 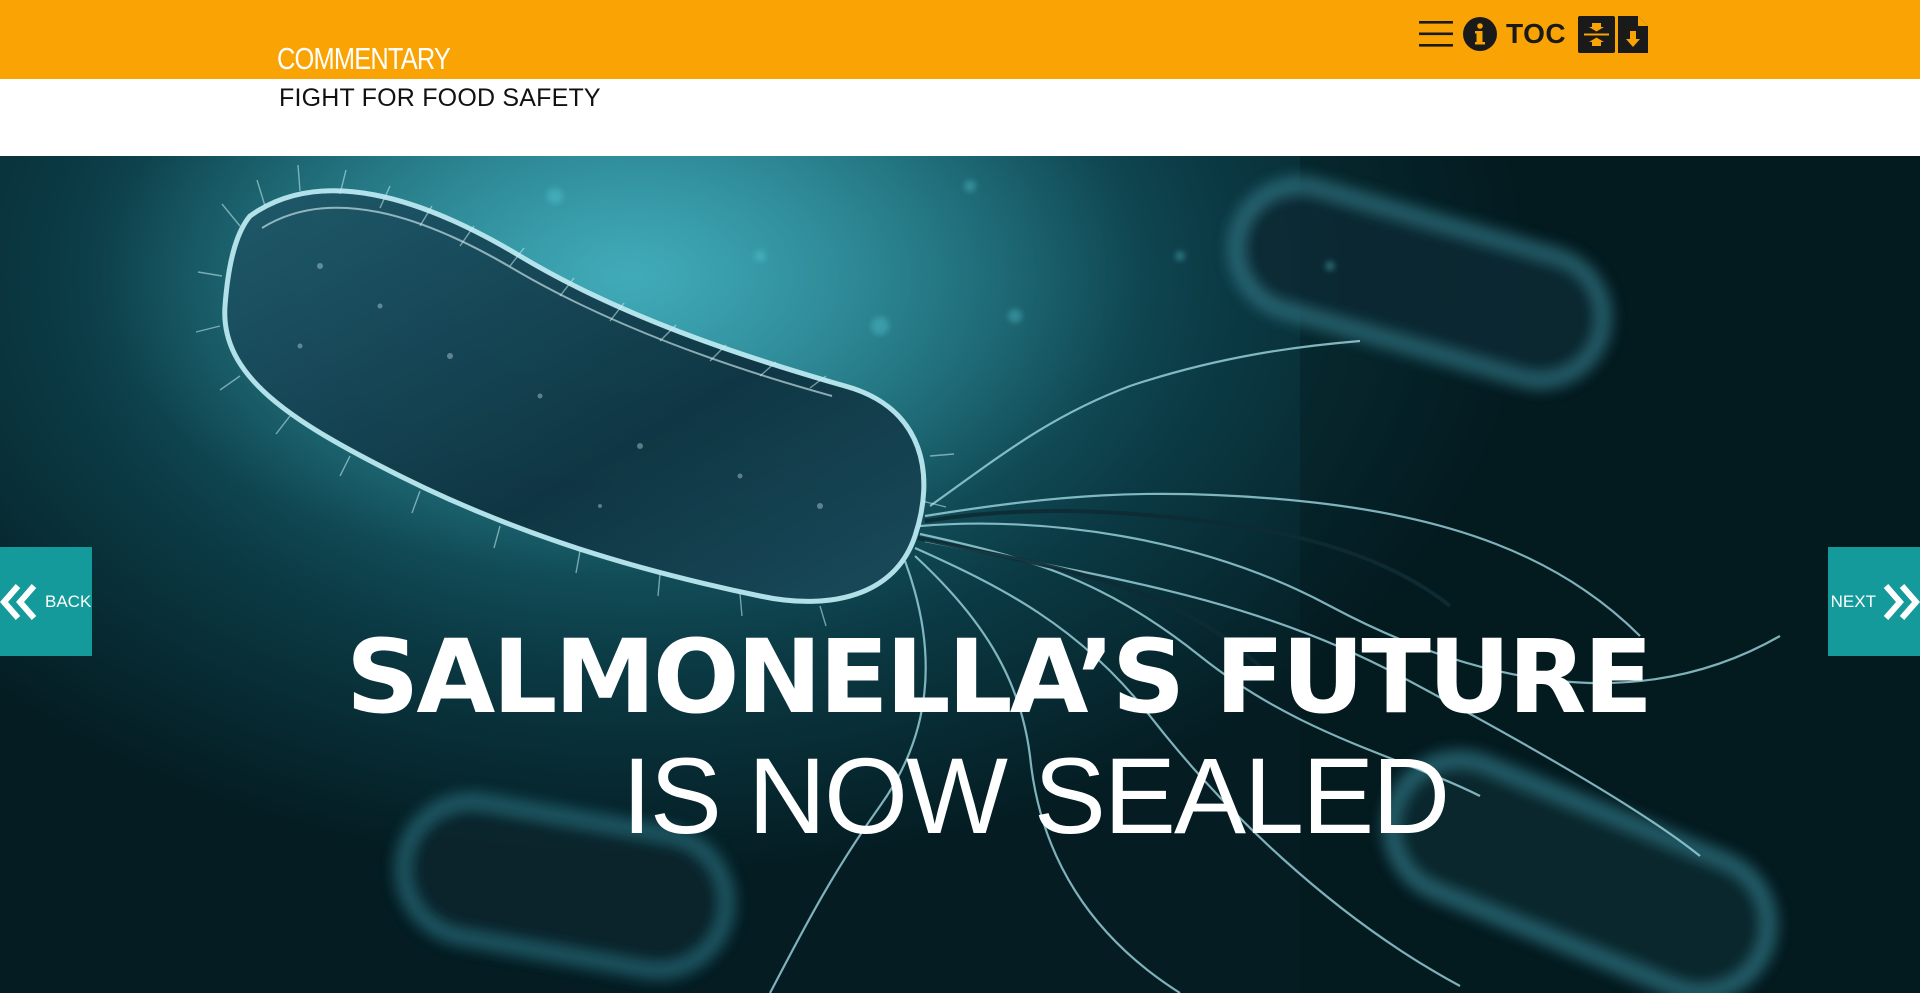 What do you see at coordinates (1597, 34) in the screenshot?
I see `fit-page-icon` at bounding box center [1597, 34].